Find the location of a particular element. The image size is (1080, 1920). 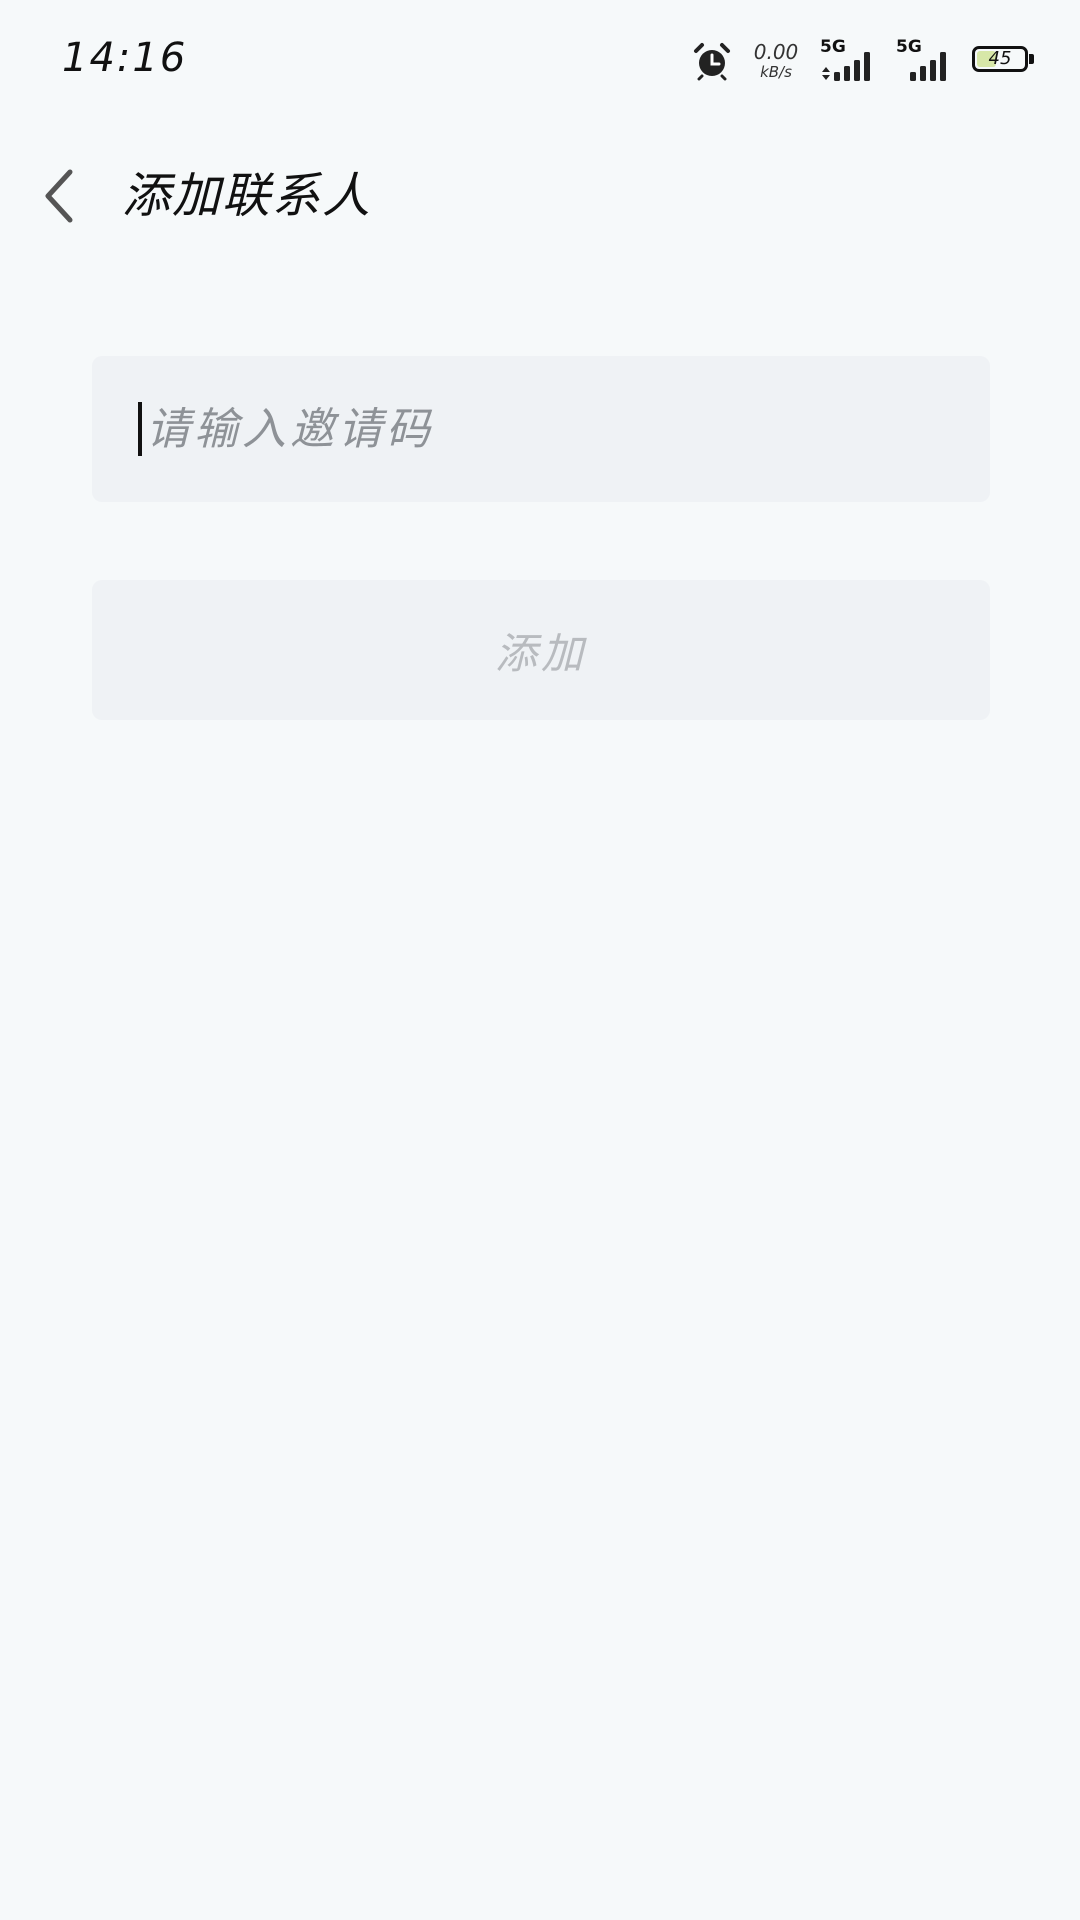

status-indicators: 0.00 kB/s 5G 5G 45 is located at coordinates (864, 61).